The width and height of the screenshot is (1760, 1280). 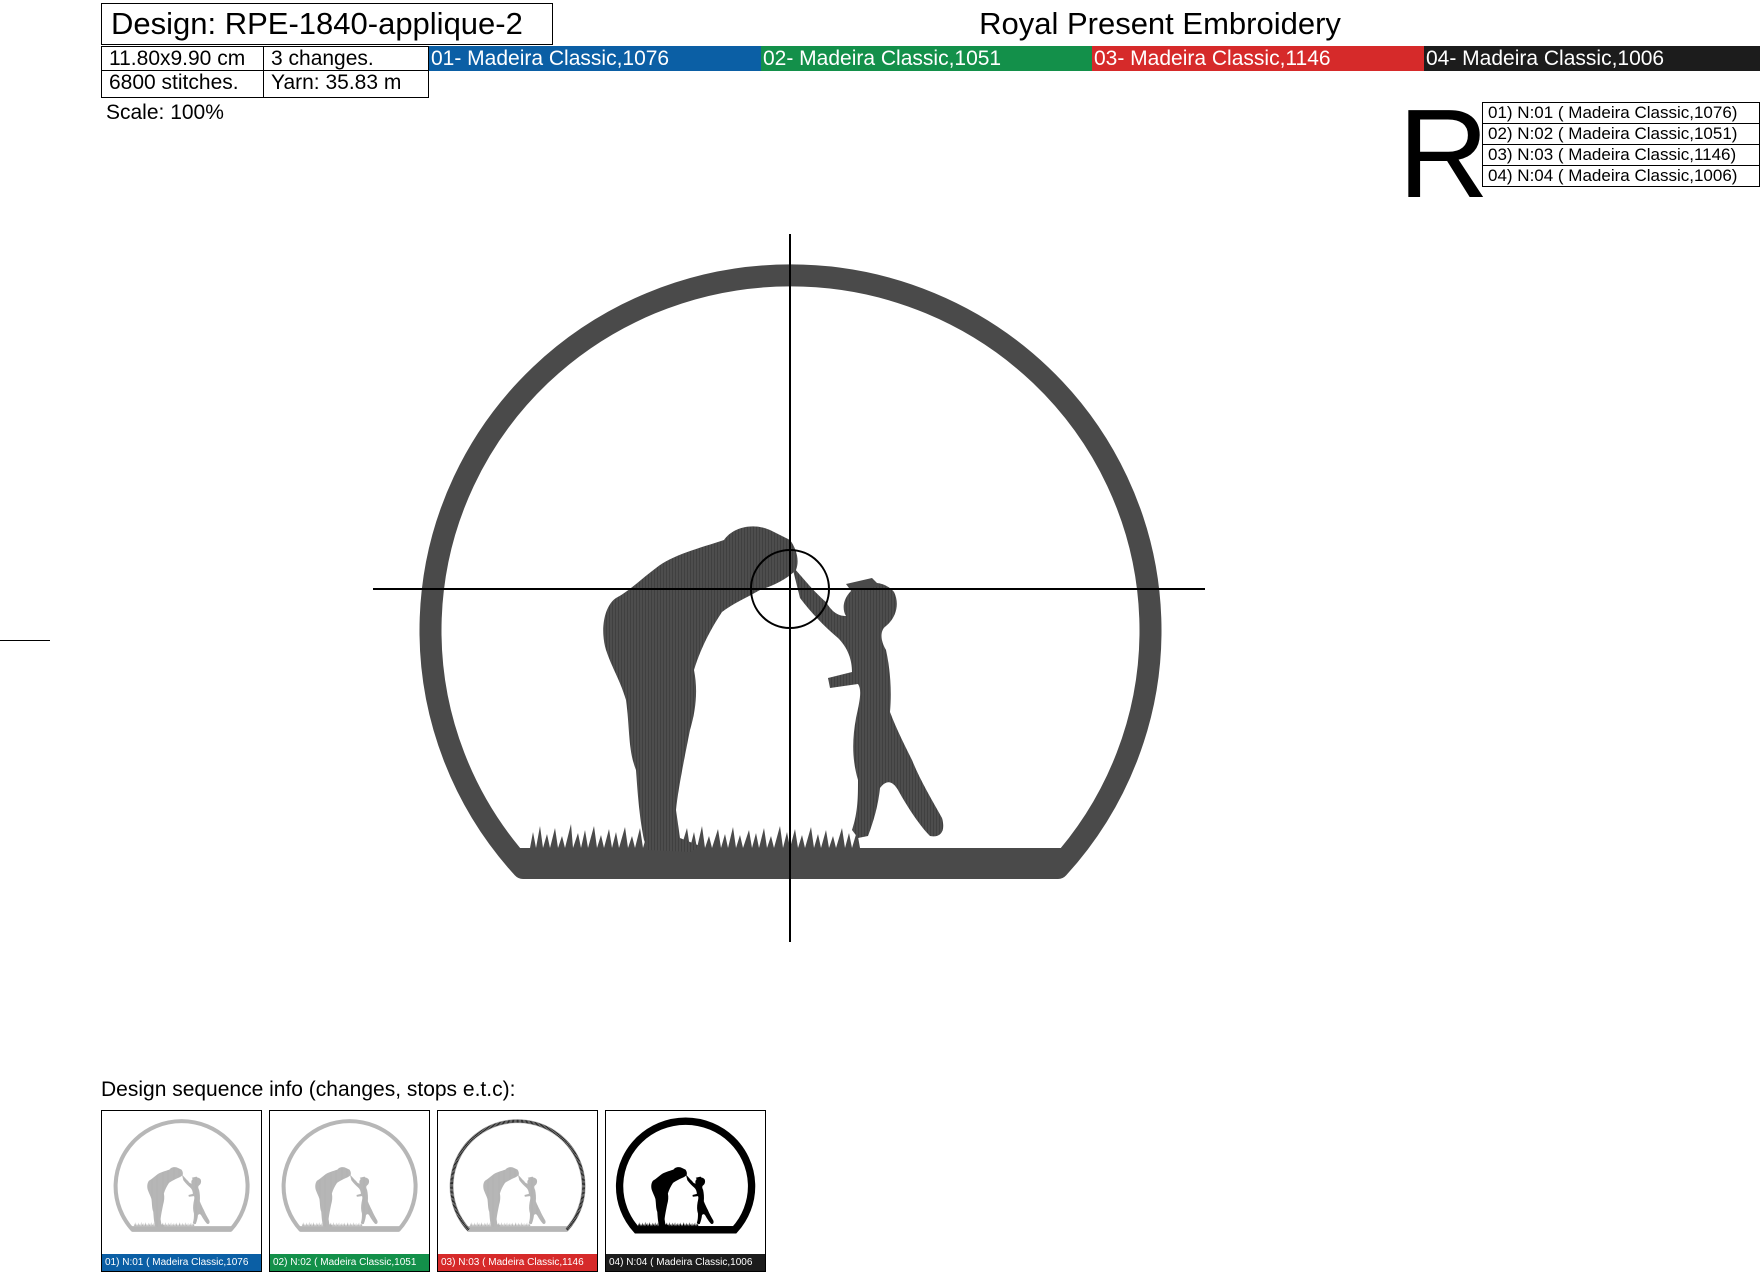 What do you see at coordinates (165, 112) in the screenshot?
I see `scale-label: Scale: 100%` at bounding box center [165, 112].